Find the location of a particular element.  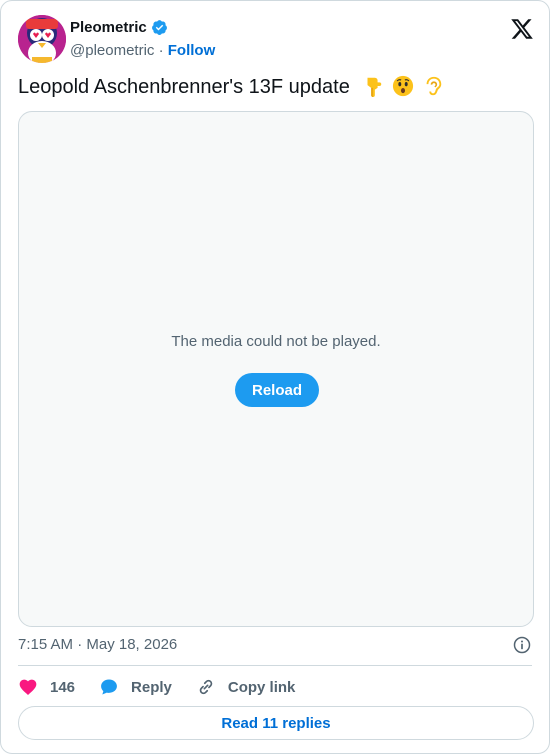

reply-button: Reply is located at coordinates (135, 687).